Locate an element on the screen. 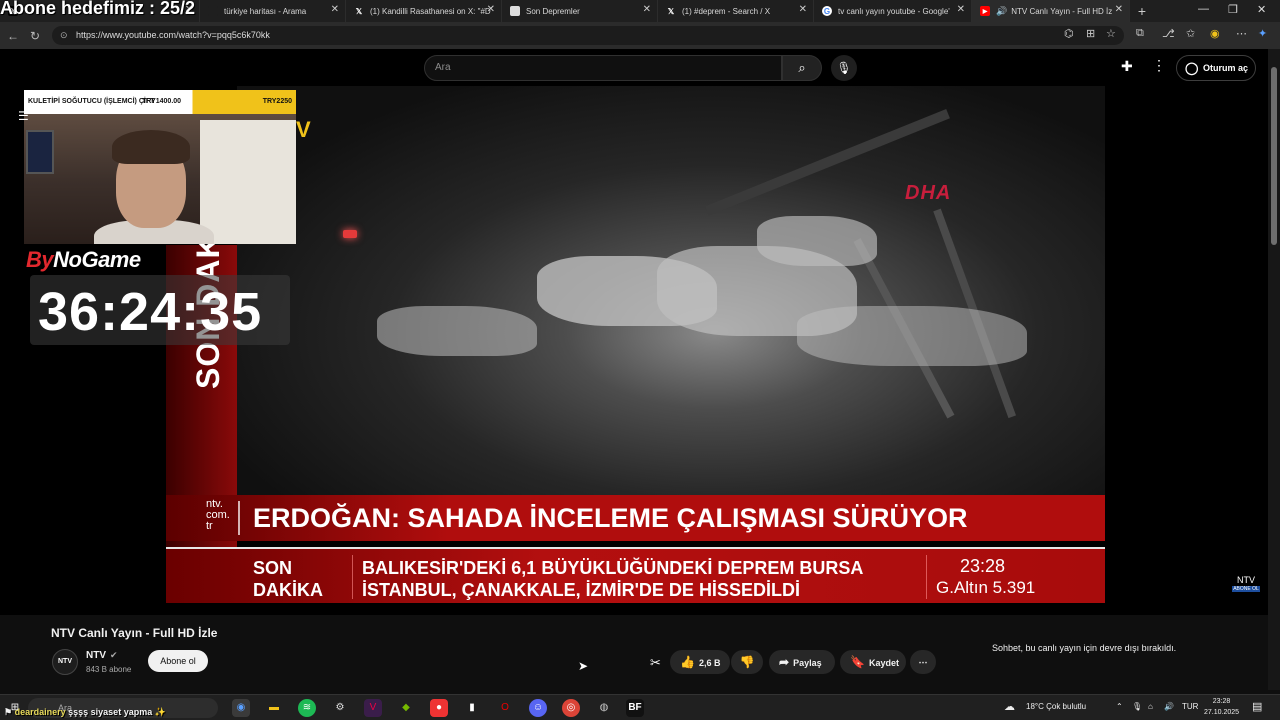 Image resolution: width=1280 pixels, height=720 pixels. page-scrollbar is located at coordinates (1274, 369).